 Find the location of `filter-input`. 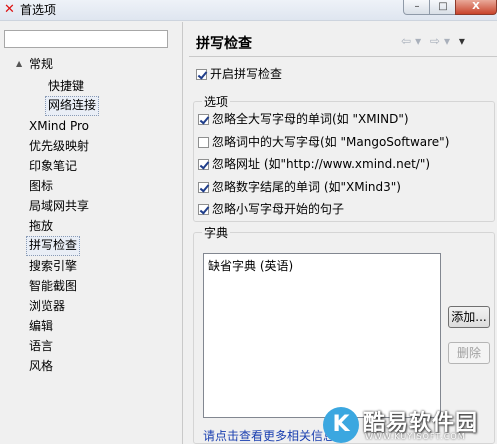

filter-input is located at coordinates (86, 39).